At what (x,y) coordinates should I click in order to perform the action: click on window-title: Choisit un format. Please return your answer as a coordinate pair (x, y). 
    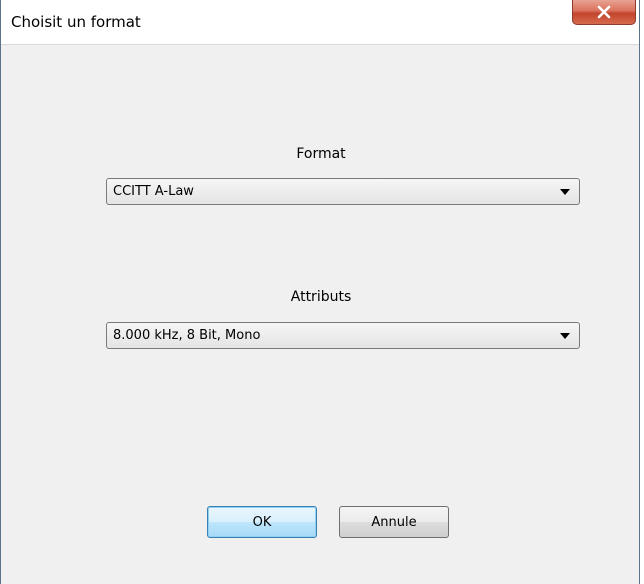
    Looking at the image, I should click on (76, 22).